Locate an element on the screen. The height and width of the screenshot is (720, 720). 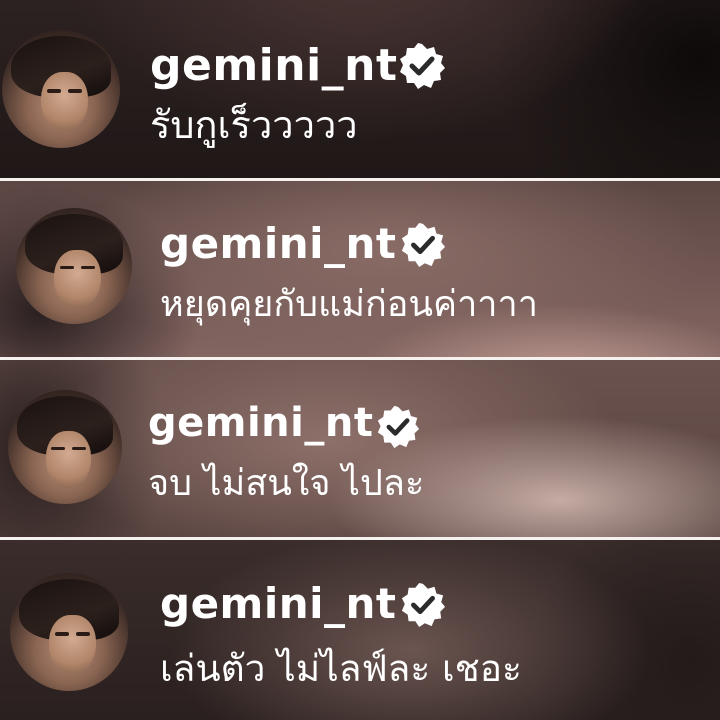
comment-text: รับกูเร็ววววว is located at coordinates (254, 125).